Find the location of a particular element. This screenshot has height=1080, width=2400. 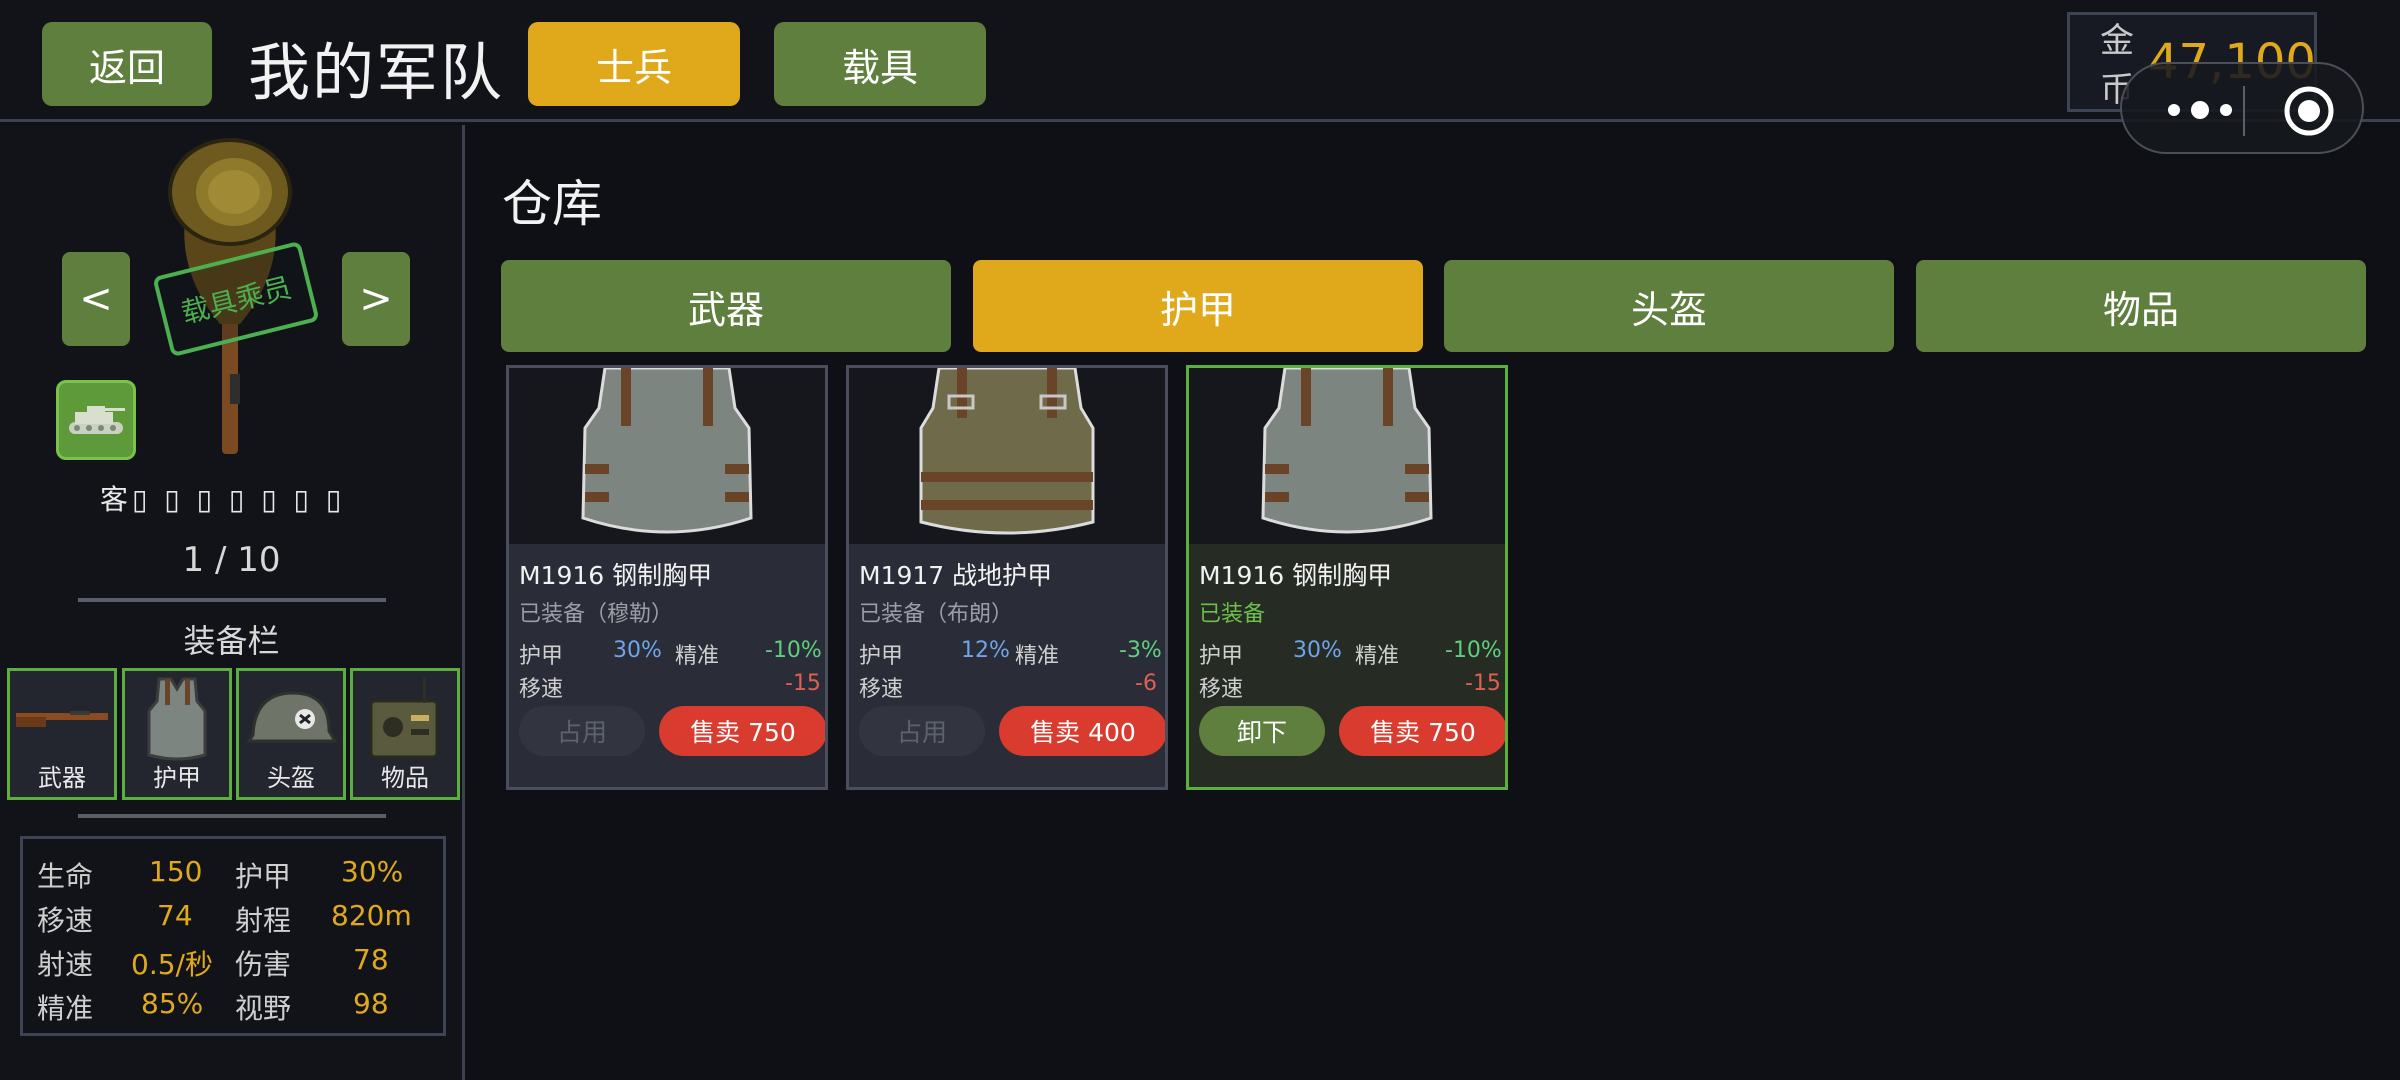

vest-icon is located at coordinates (177, 719).